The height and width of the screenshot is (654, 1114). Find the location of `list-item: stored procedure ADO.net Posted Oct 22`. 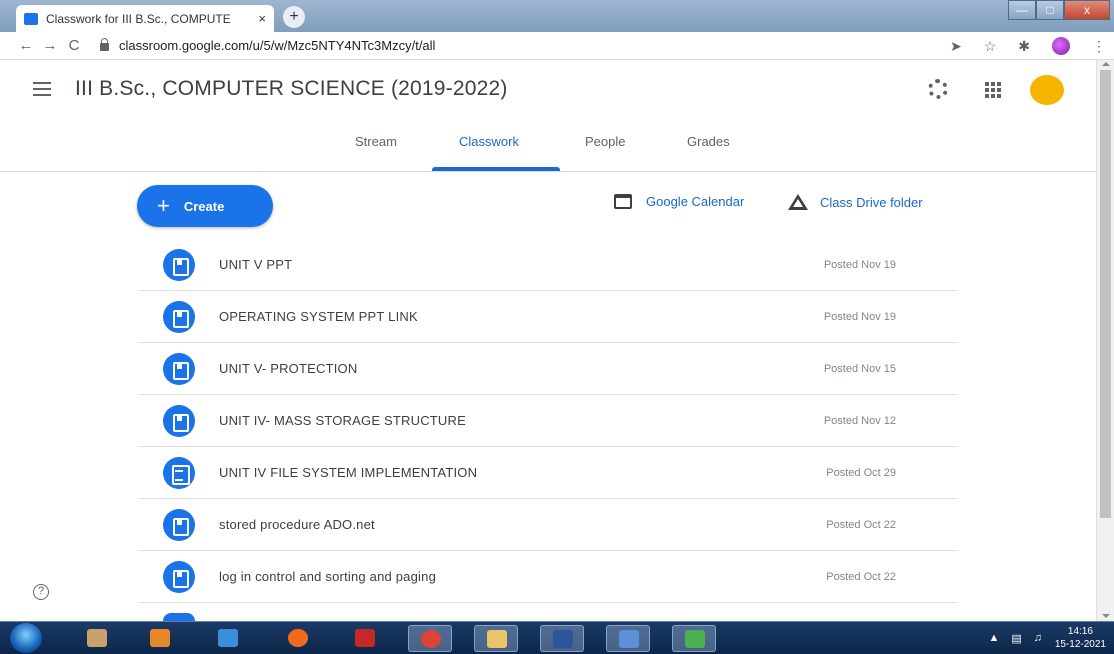

list-item: stored procedure ADO.net Posted Oct 22 is located at coordinates (548, 525).